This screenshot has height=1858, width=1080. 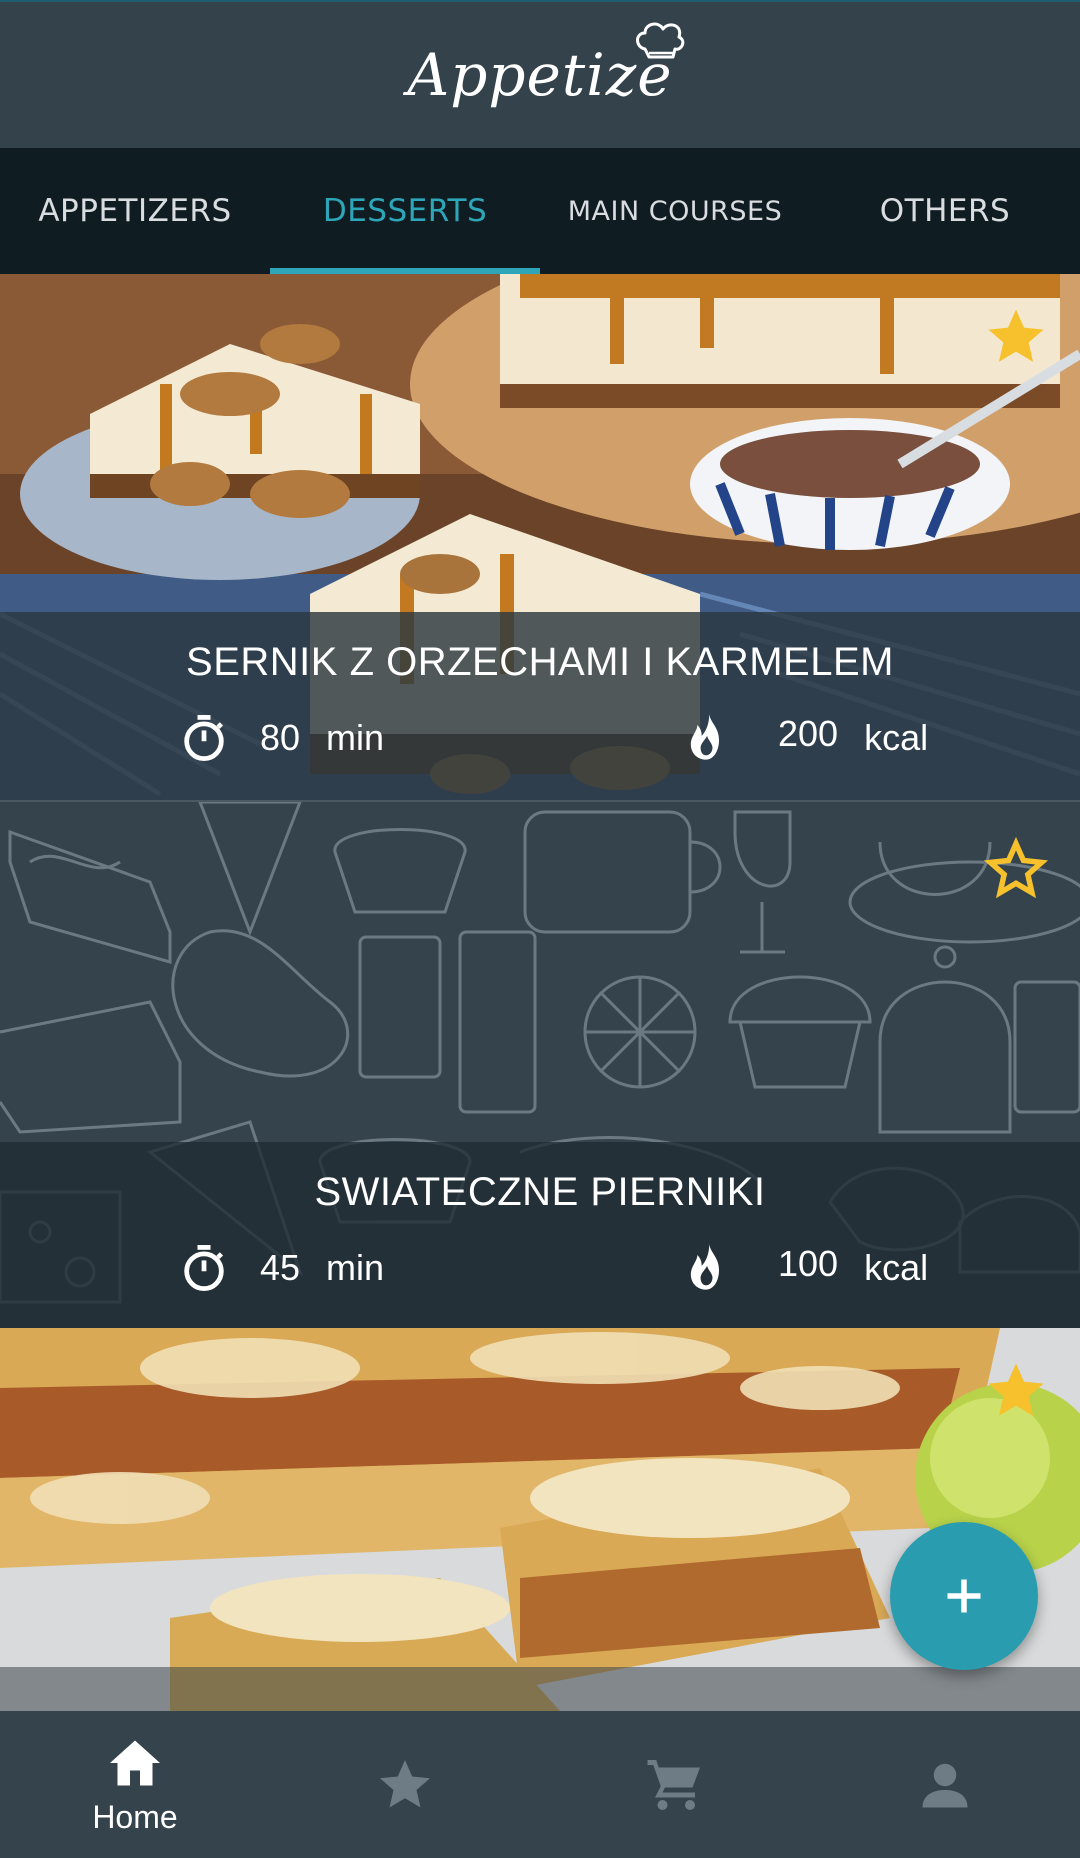 I want to click on tab-others: OTHERS, so click(x=945, y=211).